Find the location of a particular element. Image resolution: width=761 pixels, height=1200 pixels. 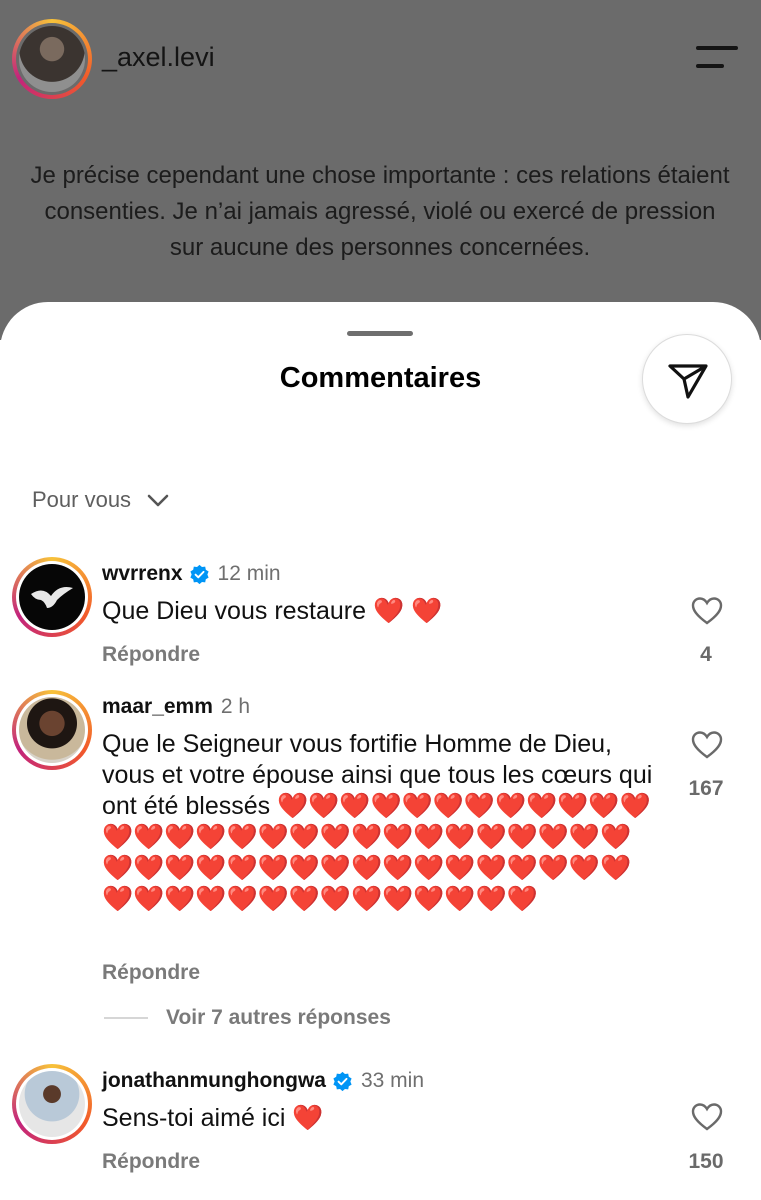

heart-emojis: ❤️ ❤️ is located at coordinates (407, 611).